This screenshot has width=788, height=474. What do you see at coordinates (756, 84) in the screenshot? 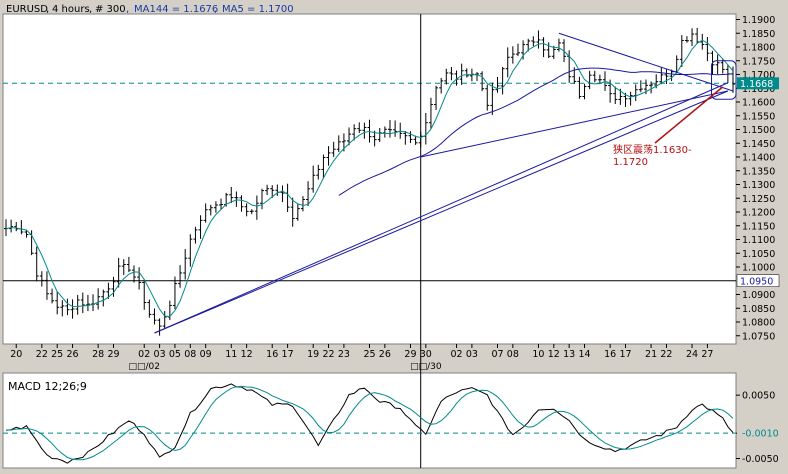
I see `current-price-label: 1.1668` at bounding box center [756, 84].